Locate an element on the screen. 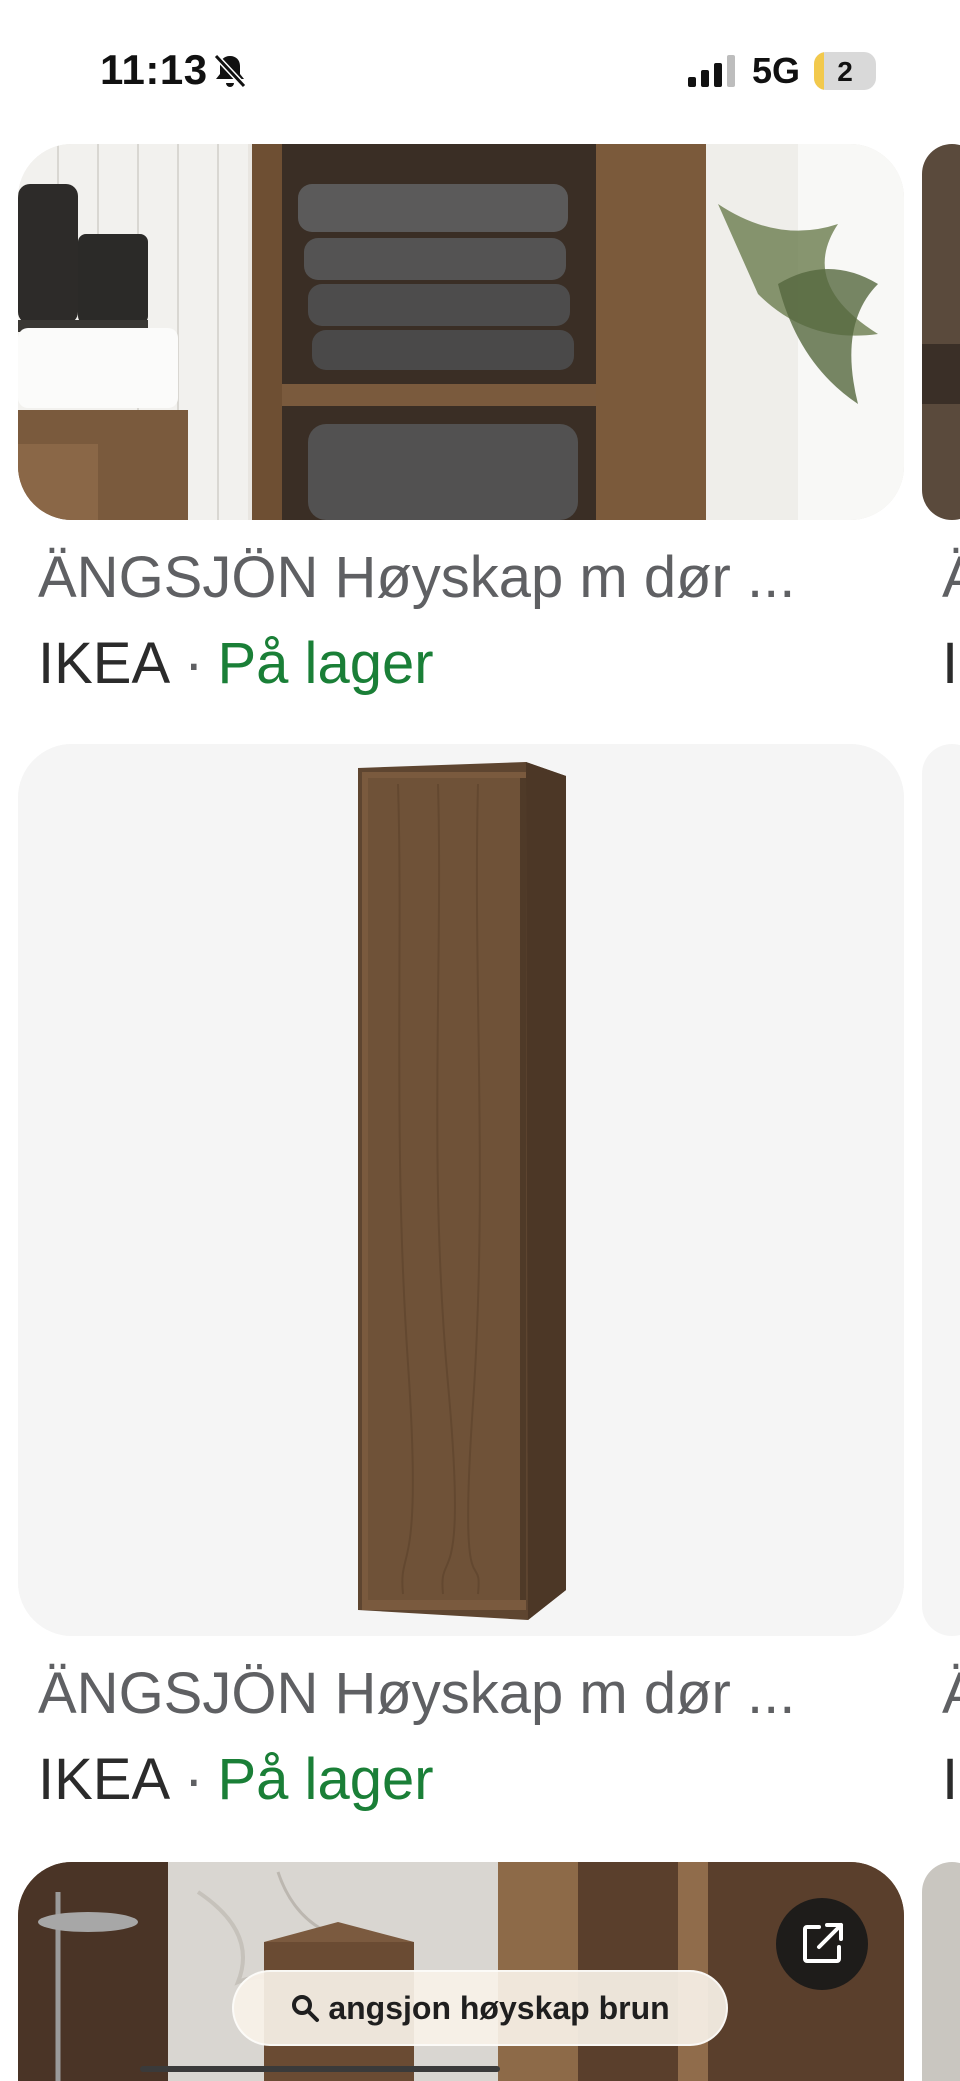 The image size is (960, 2081). signal-icon is located at coordinates (711, 71).